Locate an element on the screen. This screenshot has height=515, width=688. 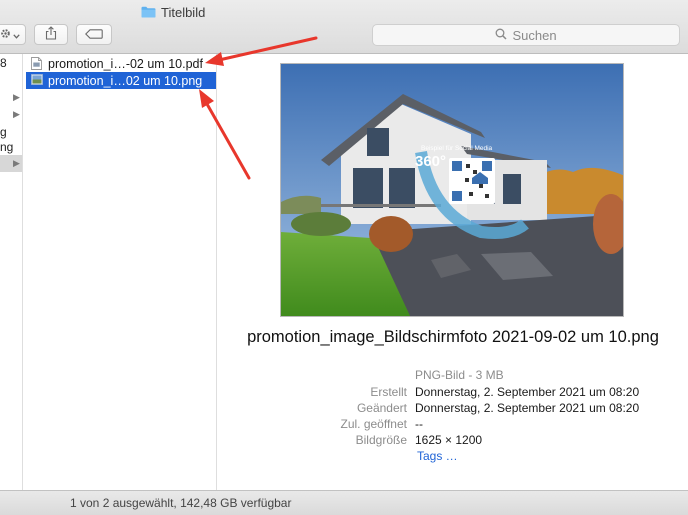
share-button is located at coordinates (51, 34).